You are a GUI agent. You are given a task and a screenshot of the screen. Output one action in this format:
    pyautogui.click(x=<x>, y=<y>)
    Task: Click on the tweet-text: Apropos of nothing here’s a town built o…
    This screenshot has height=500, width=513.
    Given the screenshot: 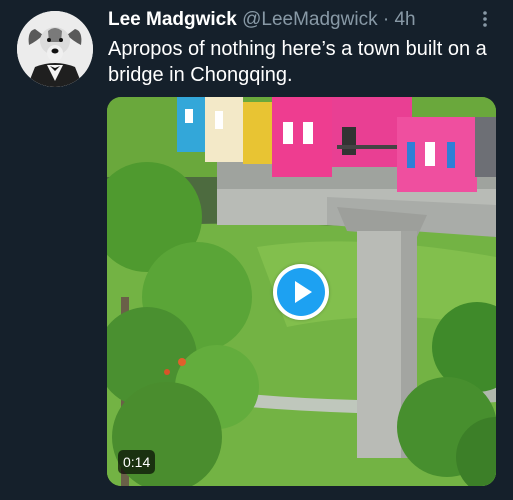 What is the action you would take?
    pyautogui.click(x=297, y=62)
    